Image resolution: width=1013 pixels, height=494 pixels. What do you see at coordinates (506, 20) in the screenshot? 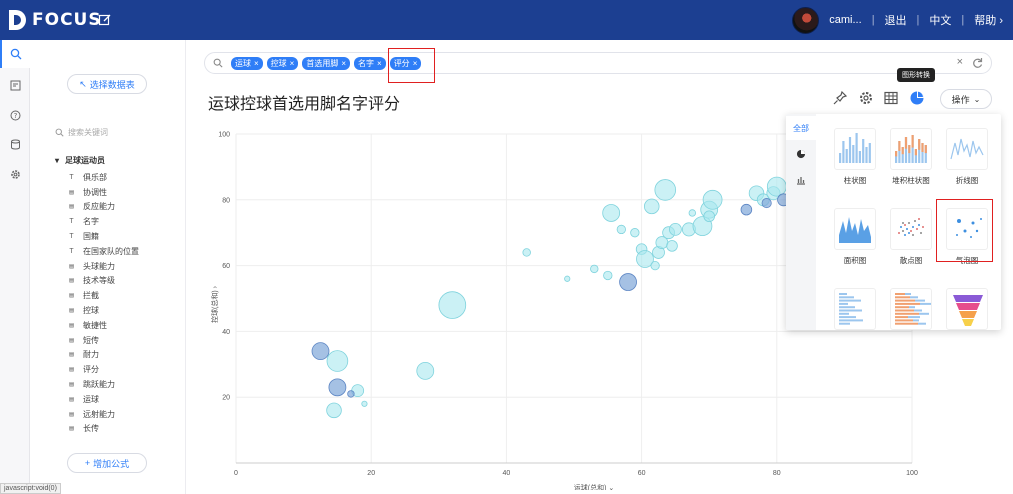
I see `top-header: FOCUS cami... | 退出 | 中文 | 帮助 ›` at bounding box center [506, 20].